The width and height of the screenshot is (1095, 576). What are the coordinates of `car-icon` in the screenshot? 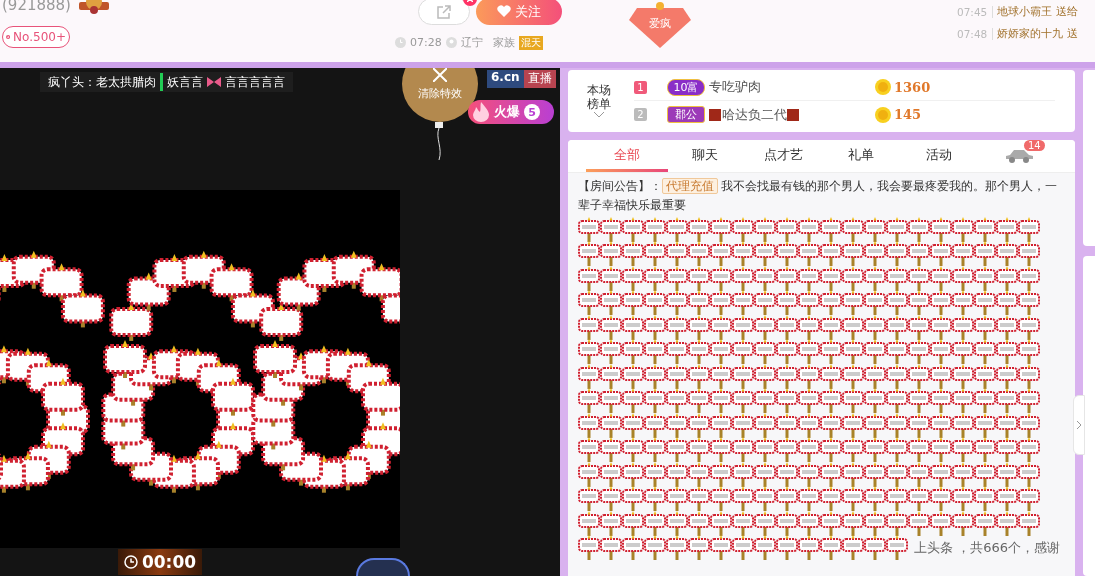 It's located at (1019, 156).